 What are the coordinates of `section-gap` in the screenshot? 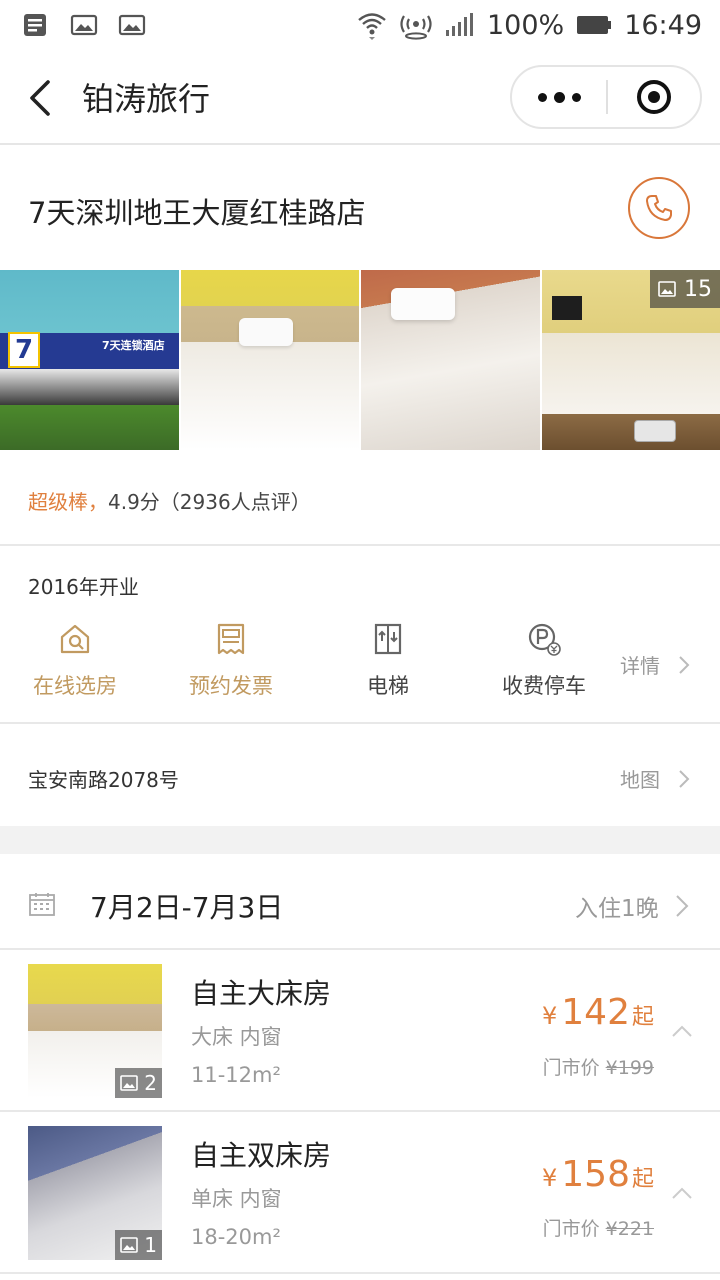 It's located at (360, 840).